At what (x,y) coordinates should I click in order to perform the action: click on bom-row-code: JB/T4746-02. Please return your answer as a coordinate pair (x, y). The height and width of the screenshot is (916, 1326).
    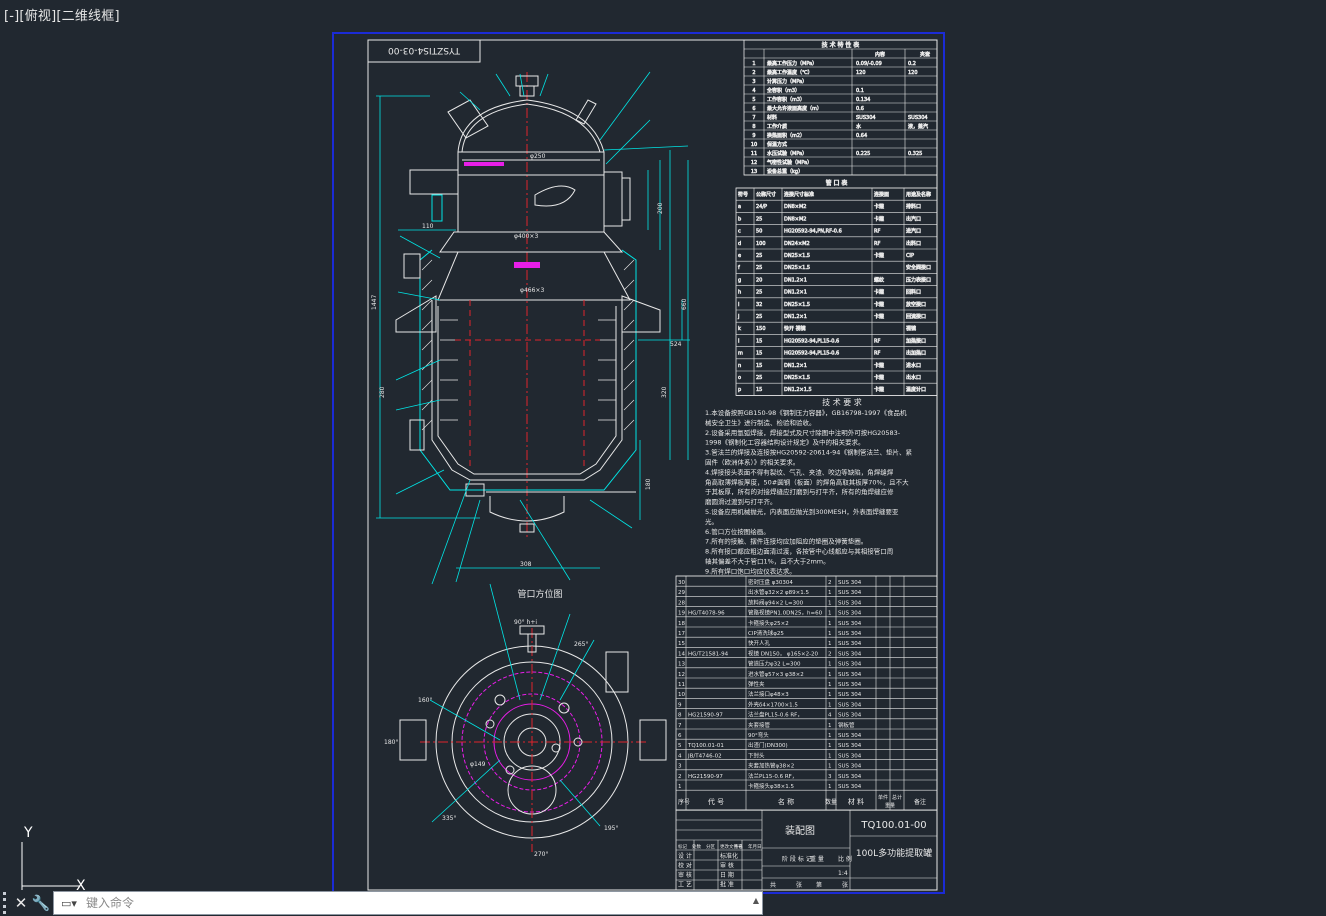
    Looking at the image, I should click on (704, 756).